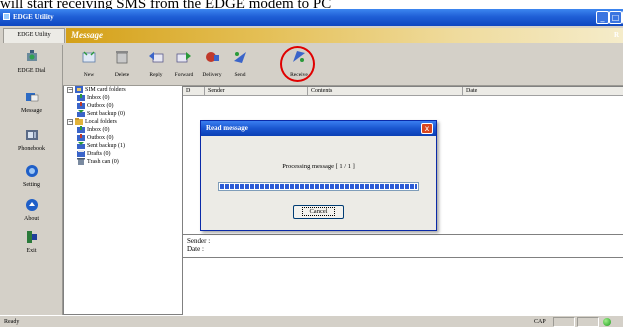 The image size is (623, 327). What do you see at coordinates (122, 66) in the screenshot?
I see `delete-button: Delete` at bounding box center [122, 66].